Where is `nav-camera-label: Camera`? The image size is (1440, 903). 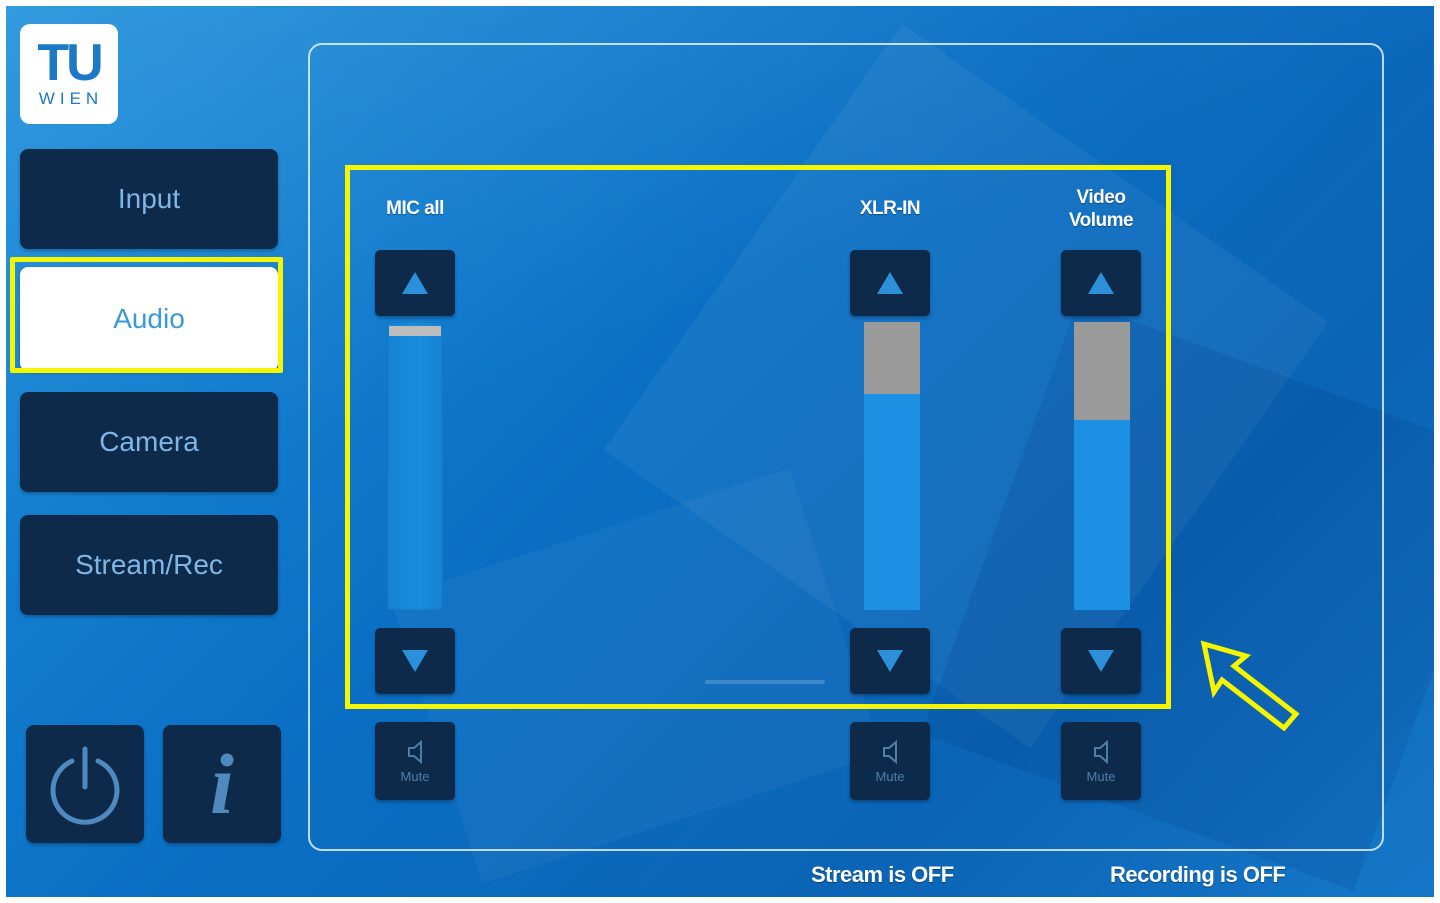
nav-camera-label: Camera is located at coordinates (149, 441).